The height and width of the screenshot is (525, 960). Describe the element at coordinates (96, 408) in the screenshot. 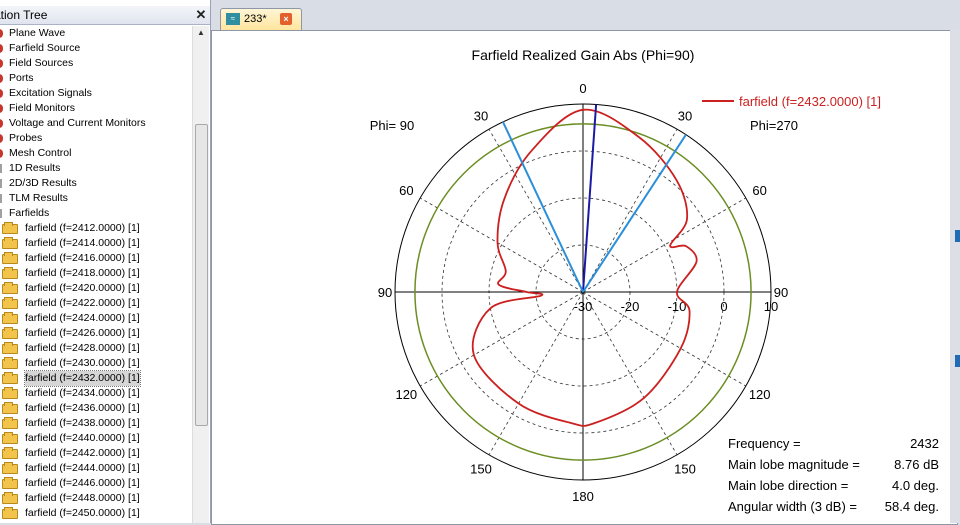

I see `tree-item: farfield (f=2436.0000) [1]` at that location.